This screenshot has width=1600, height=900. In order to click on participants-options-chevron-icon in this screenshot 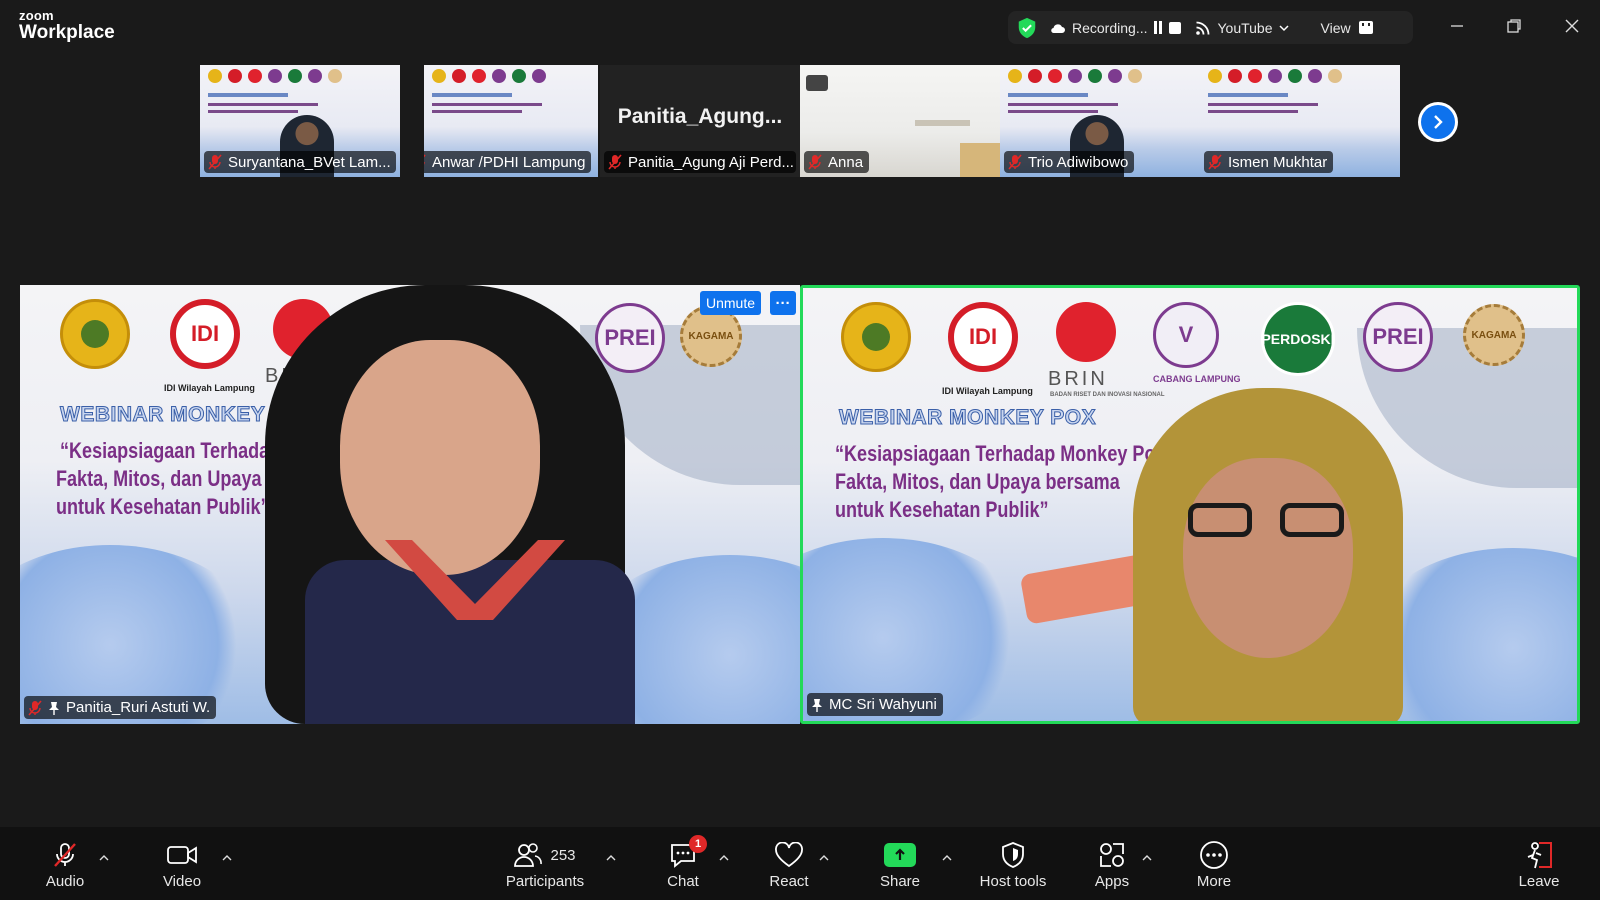, I will do `click(611, 858)`.